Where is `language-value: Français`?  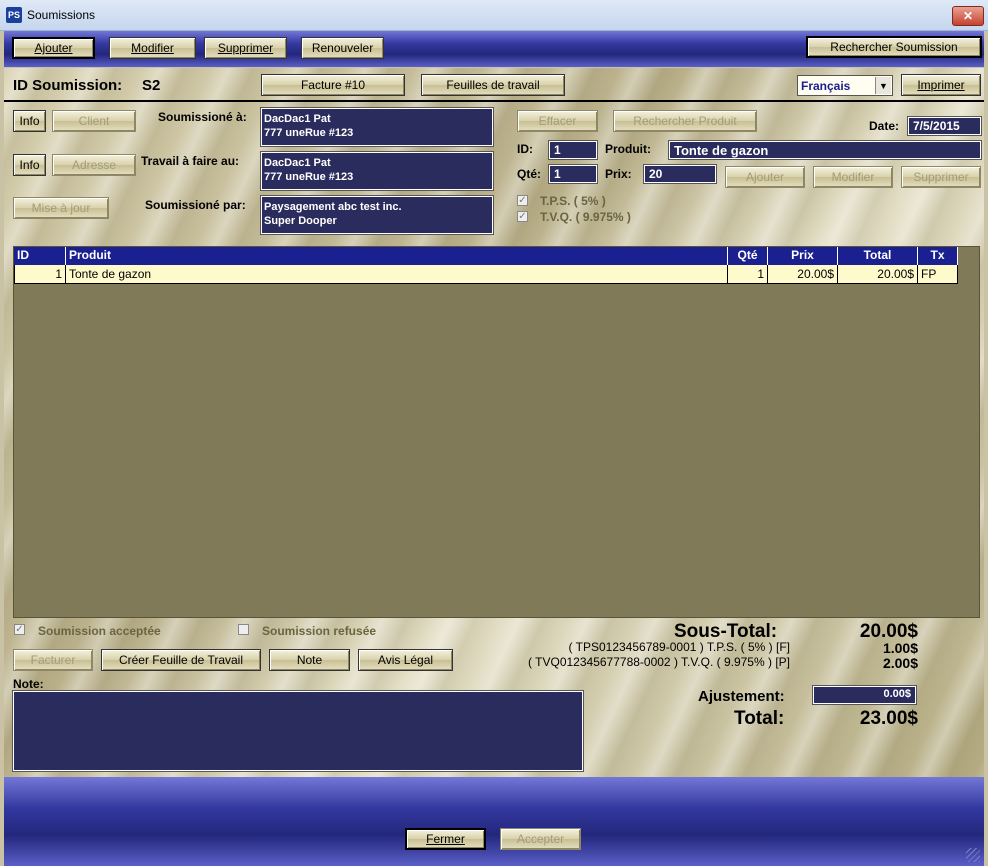
language-value: Français is located at coordinates (826, 86).